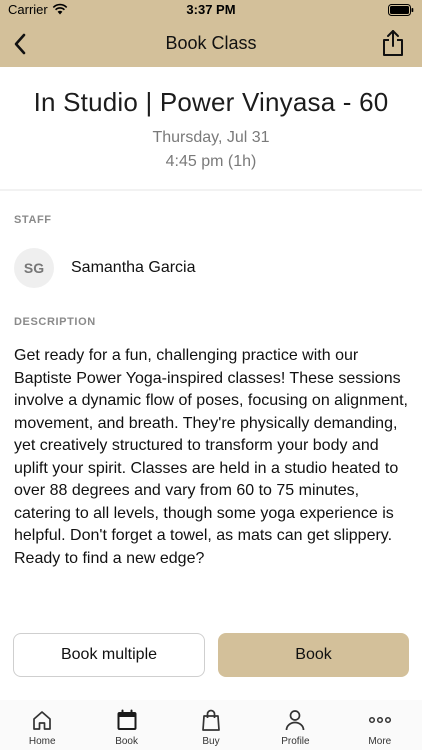  I want to click on description-section-label: DESCRIPTION, so click(55, 322).